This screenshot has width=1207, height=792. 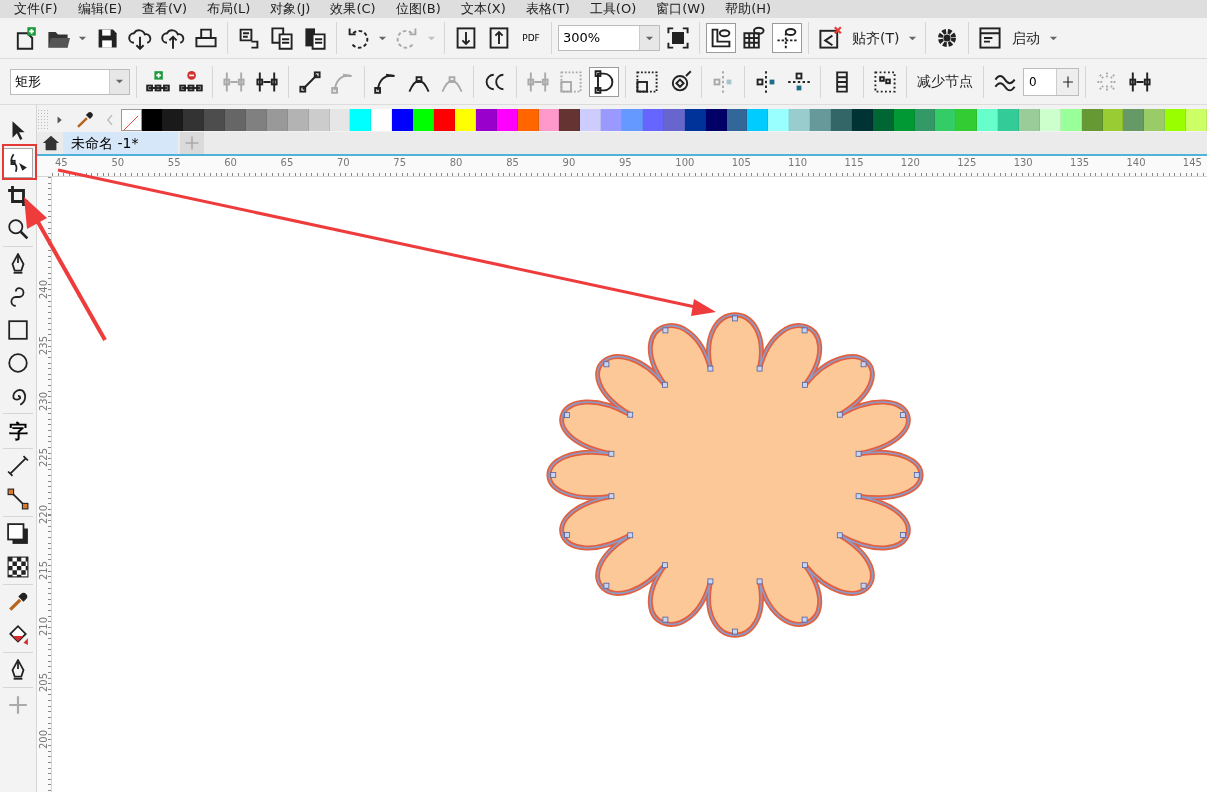 I want to click on ruler-label: 80, so click(x=456, y=163).